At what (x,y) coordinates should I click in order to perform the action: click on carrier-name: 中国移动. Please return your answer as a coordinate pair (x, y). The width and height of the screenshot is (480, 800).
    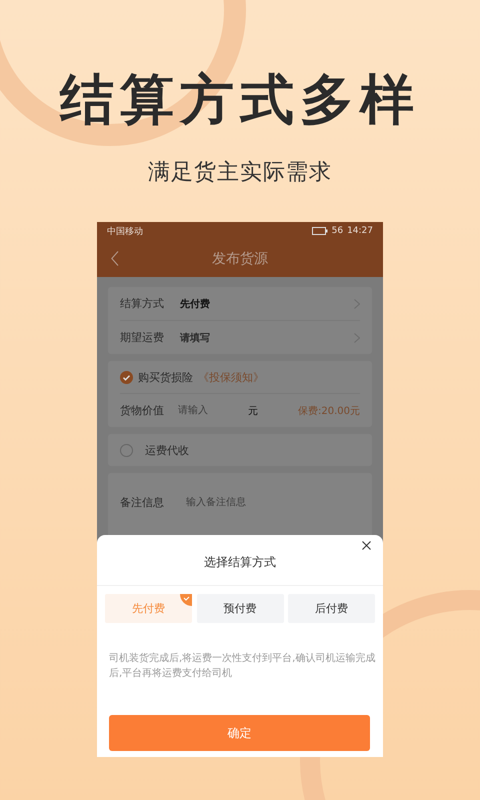
    Looking at the image, I should click on (125, 232).